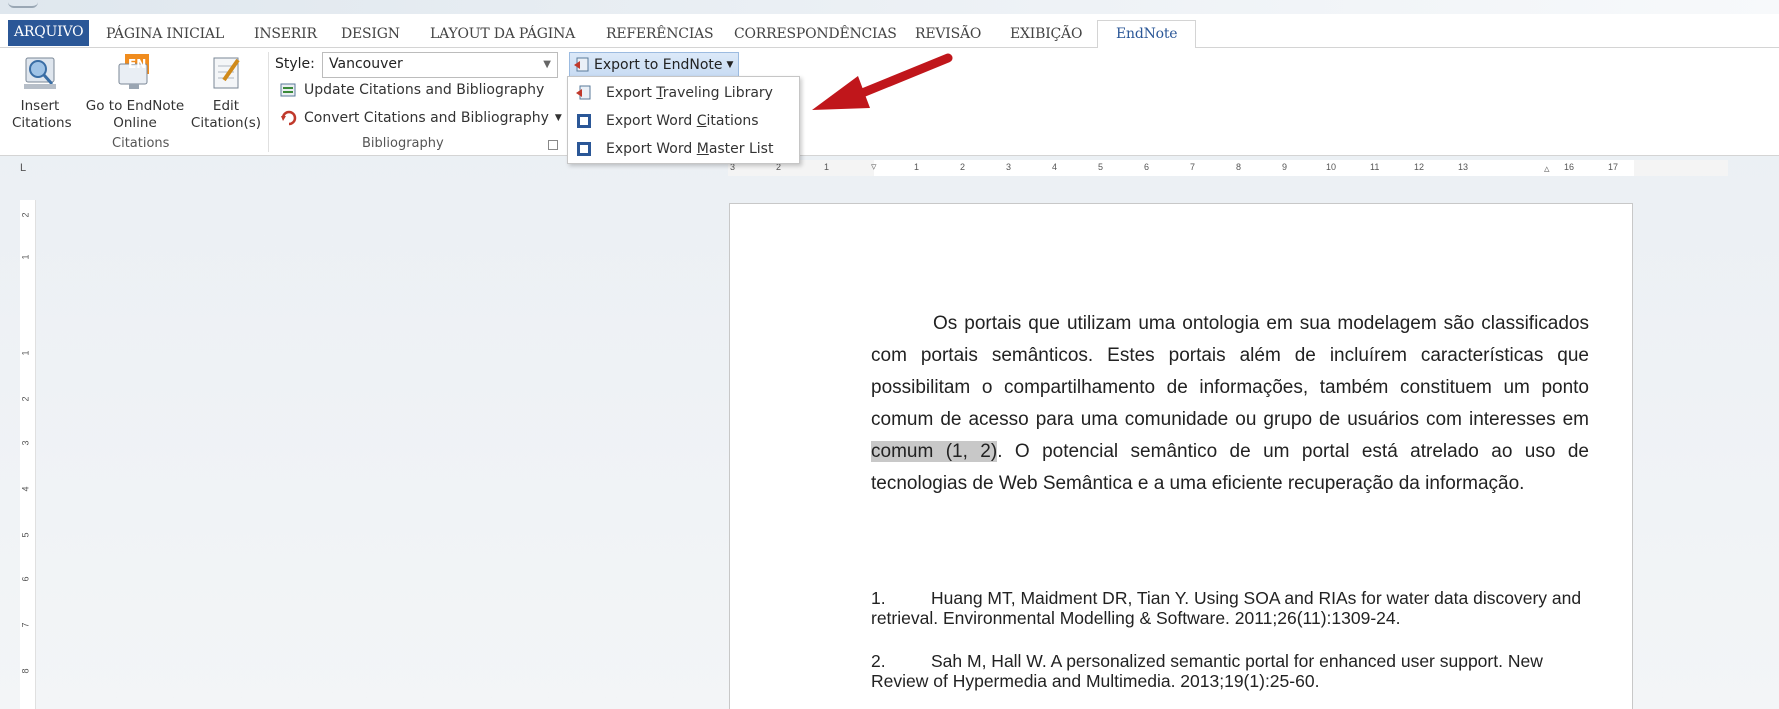  What do you see at coordinates (28, 454) in the screenshot?
I see `vertical-ruler: 2 1 1 2 3 4 5 6 7 8` at bounding box center [28, 454].